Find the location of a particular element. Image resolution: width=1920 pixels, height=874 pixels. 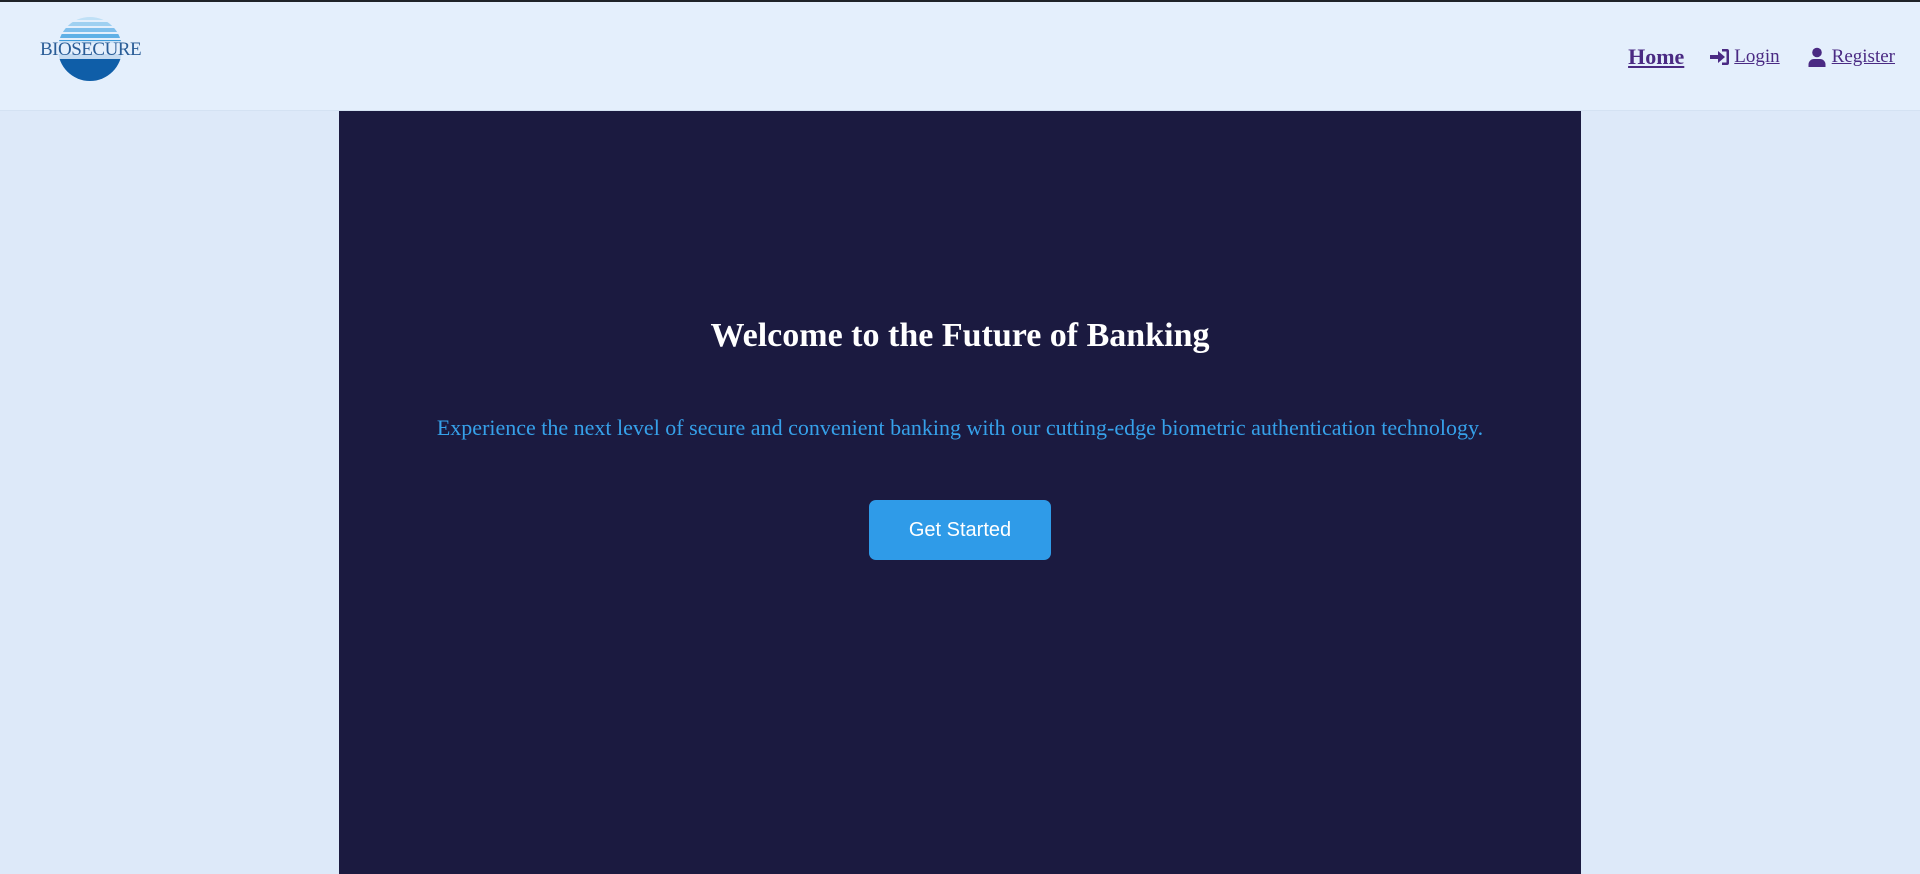

nav-login-label: Login is located at coordinates (1757, 56).